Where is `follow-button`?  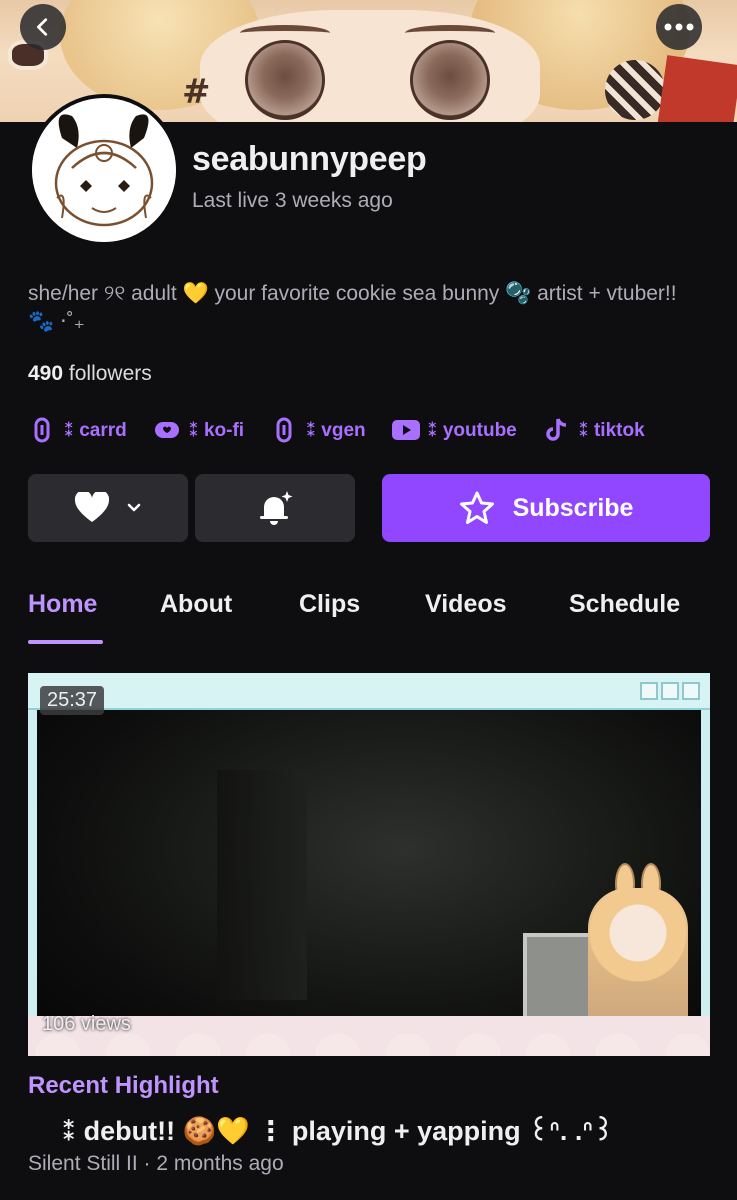
follow-button is located at coordinates (108, 508).